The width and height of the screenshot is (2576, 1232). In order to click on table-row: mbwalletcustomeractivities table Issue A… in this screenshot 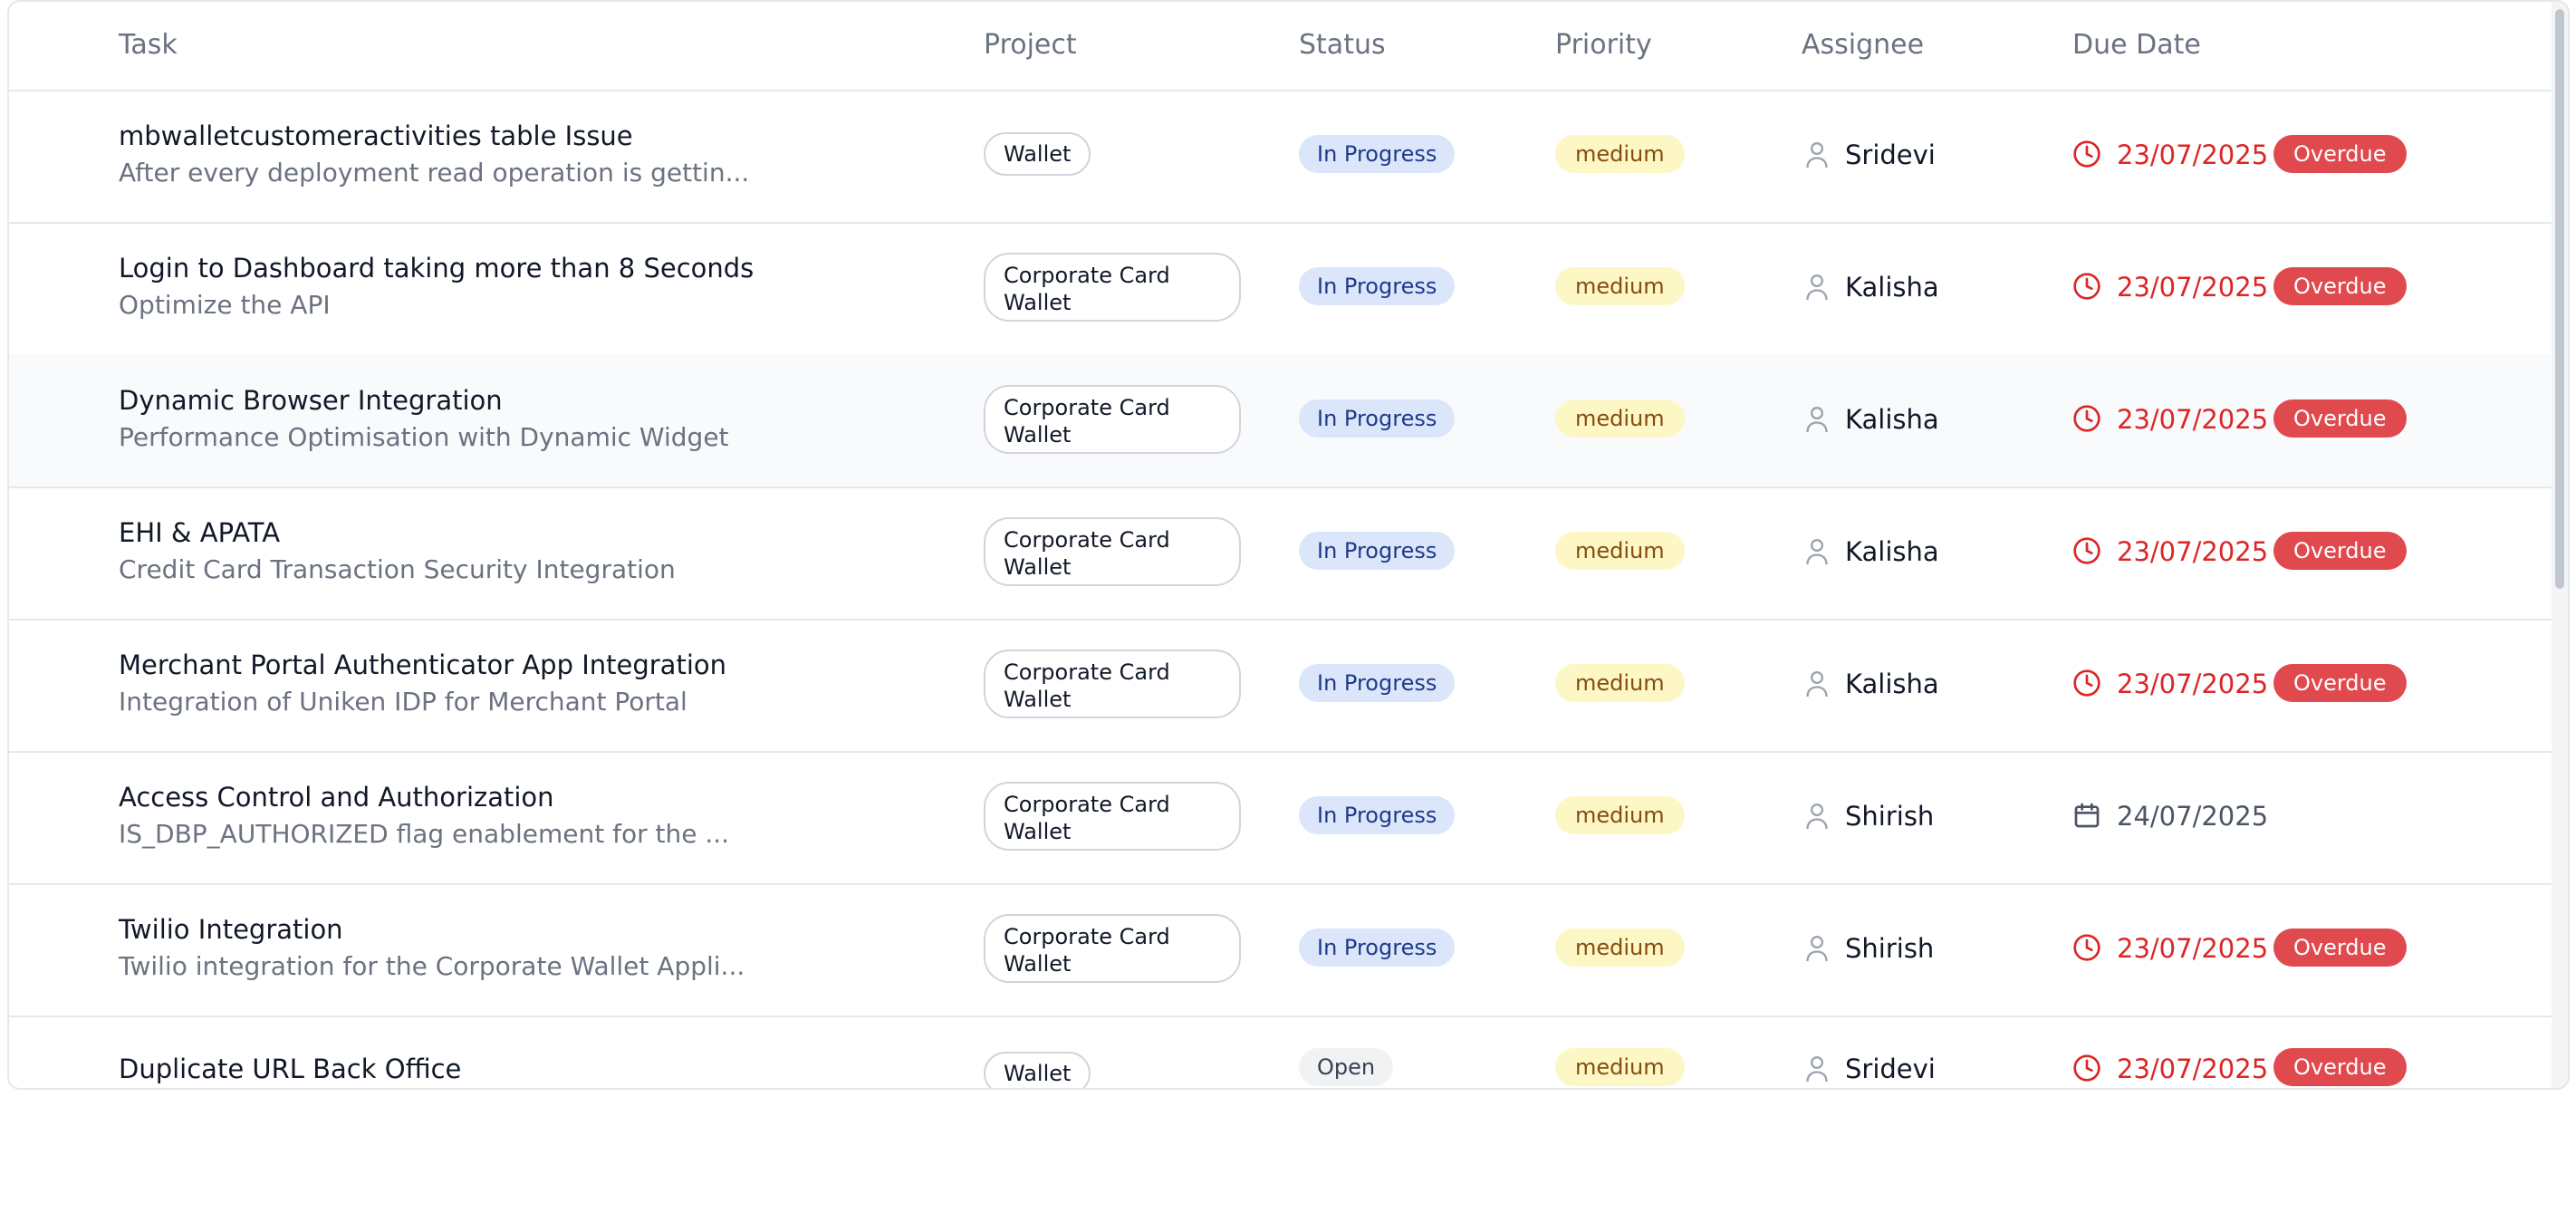, I will do `click(1280, 157)`.